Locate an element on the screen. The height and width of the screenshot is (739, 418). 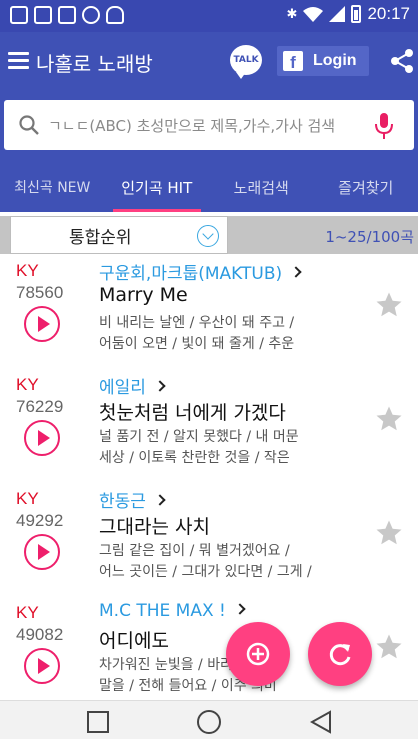
share-icon is located at coordinates (402, 61).